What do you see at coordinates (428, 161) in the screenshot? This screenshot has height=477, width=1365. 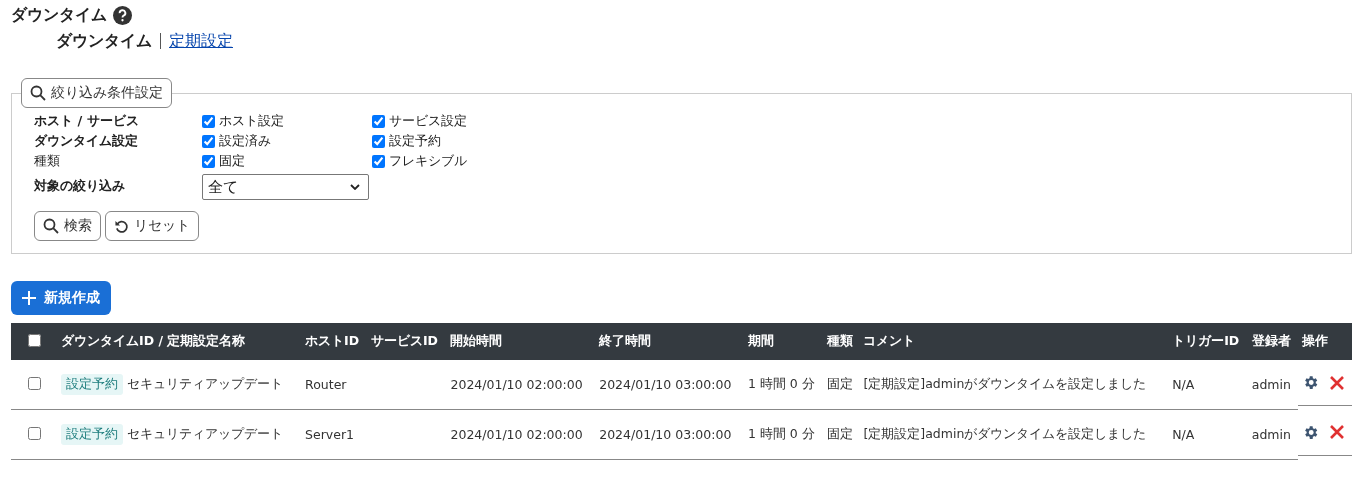 I see `checkbox-label: フレキシブル` at bounding box center [428, 161].